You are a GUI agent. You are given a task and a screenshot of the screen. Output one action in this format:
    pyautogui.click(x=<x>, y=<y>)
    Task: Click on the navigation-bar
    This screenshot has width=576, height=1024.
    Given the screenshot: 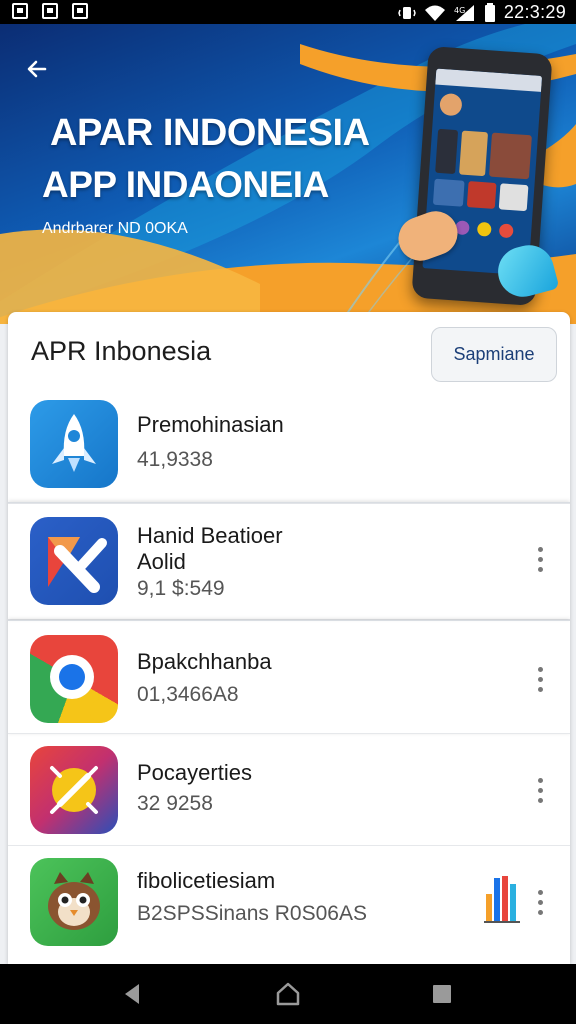 What is the action you would take?
    pyautogui.click(x=288, y=994)
    